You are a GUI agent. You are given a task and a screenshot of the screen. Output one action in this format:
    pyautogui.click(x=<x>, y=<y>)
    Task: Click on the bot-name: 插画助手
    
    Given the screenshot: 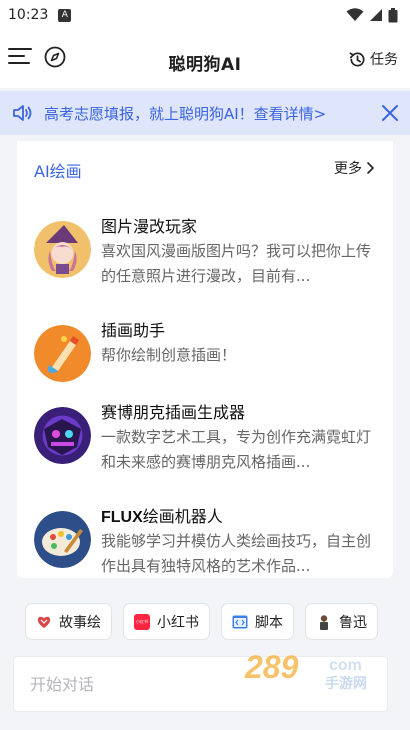 What is the action you would take?
    pyautogui.click(x=133, y=330)
    